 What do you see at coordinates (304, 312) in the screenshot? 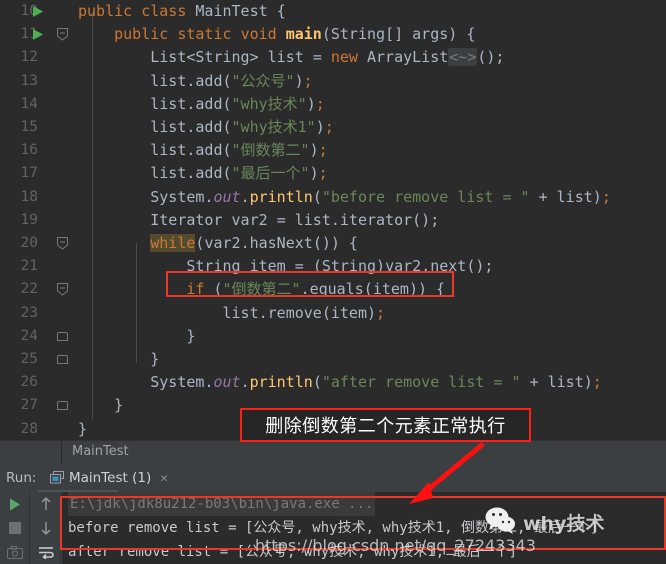
I see `code-text: list.remove(item);` at bounding box center [304, 312].